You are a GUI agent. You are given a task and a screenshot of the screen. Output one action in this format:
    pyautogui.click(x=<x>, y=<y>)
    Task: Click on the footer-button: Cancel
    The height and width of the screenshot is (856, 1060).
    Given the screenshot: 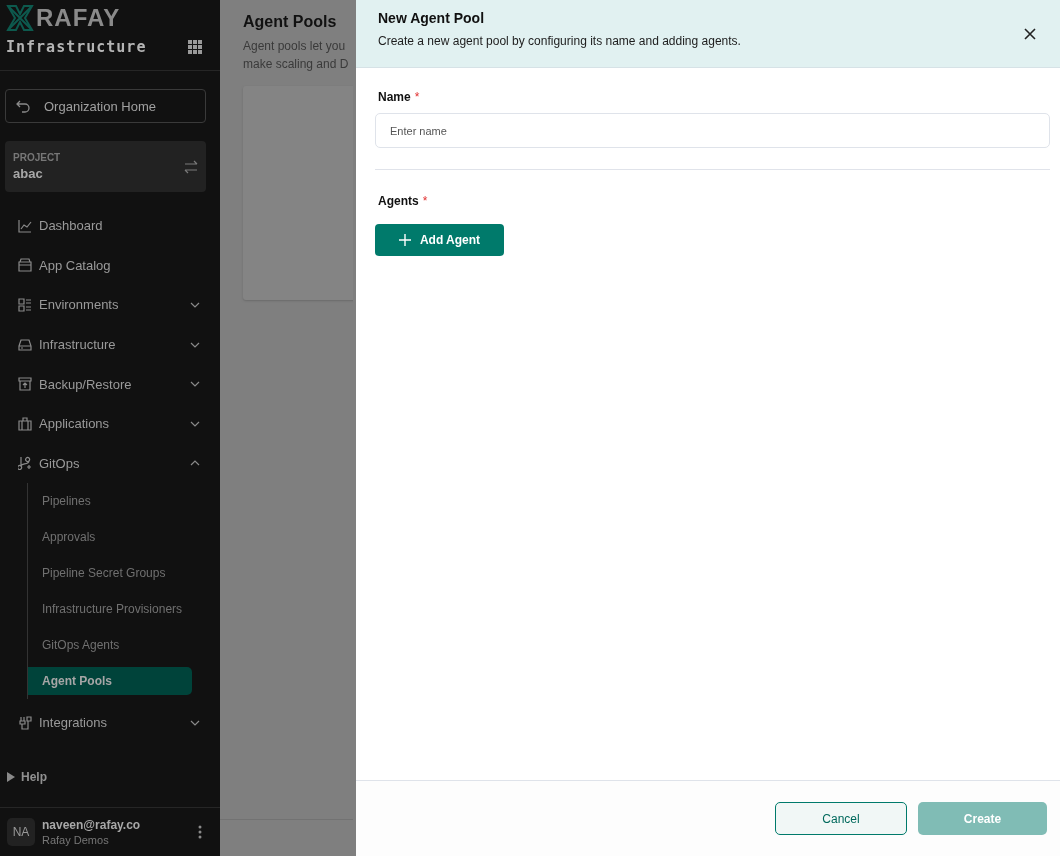 What is the action you would take?
    pyautogui.click(x=841, y=818)
    